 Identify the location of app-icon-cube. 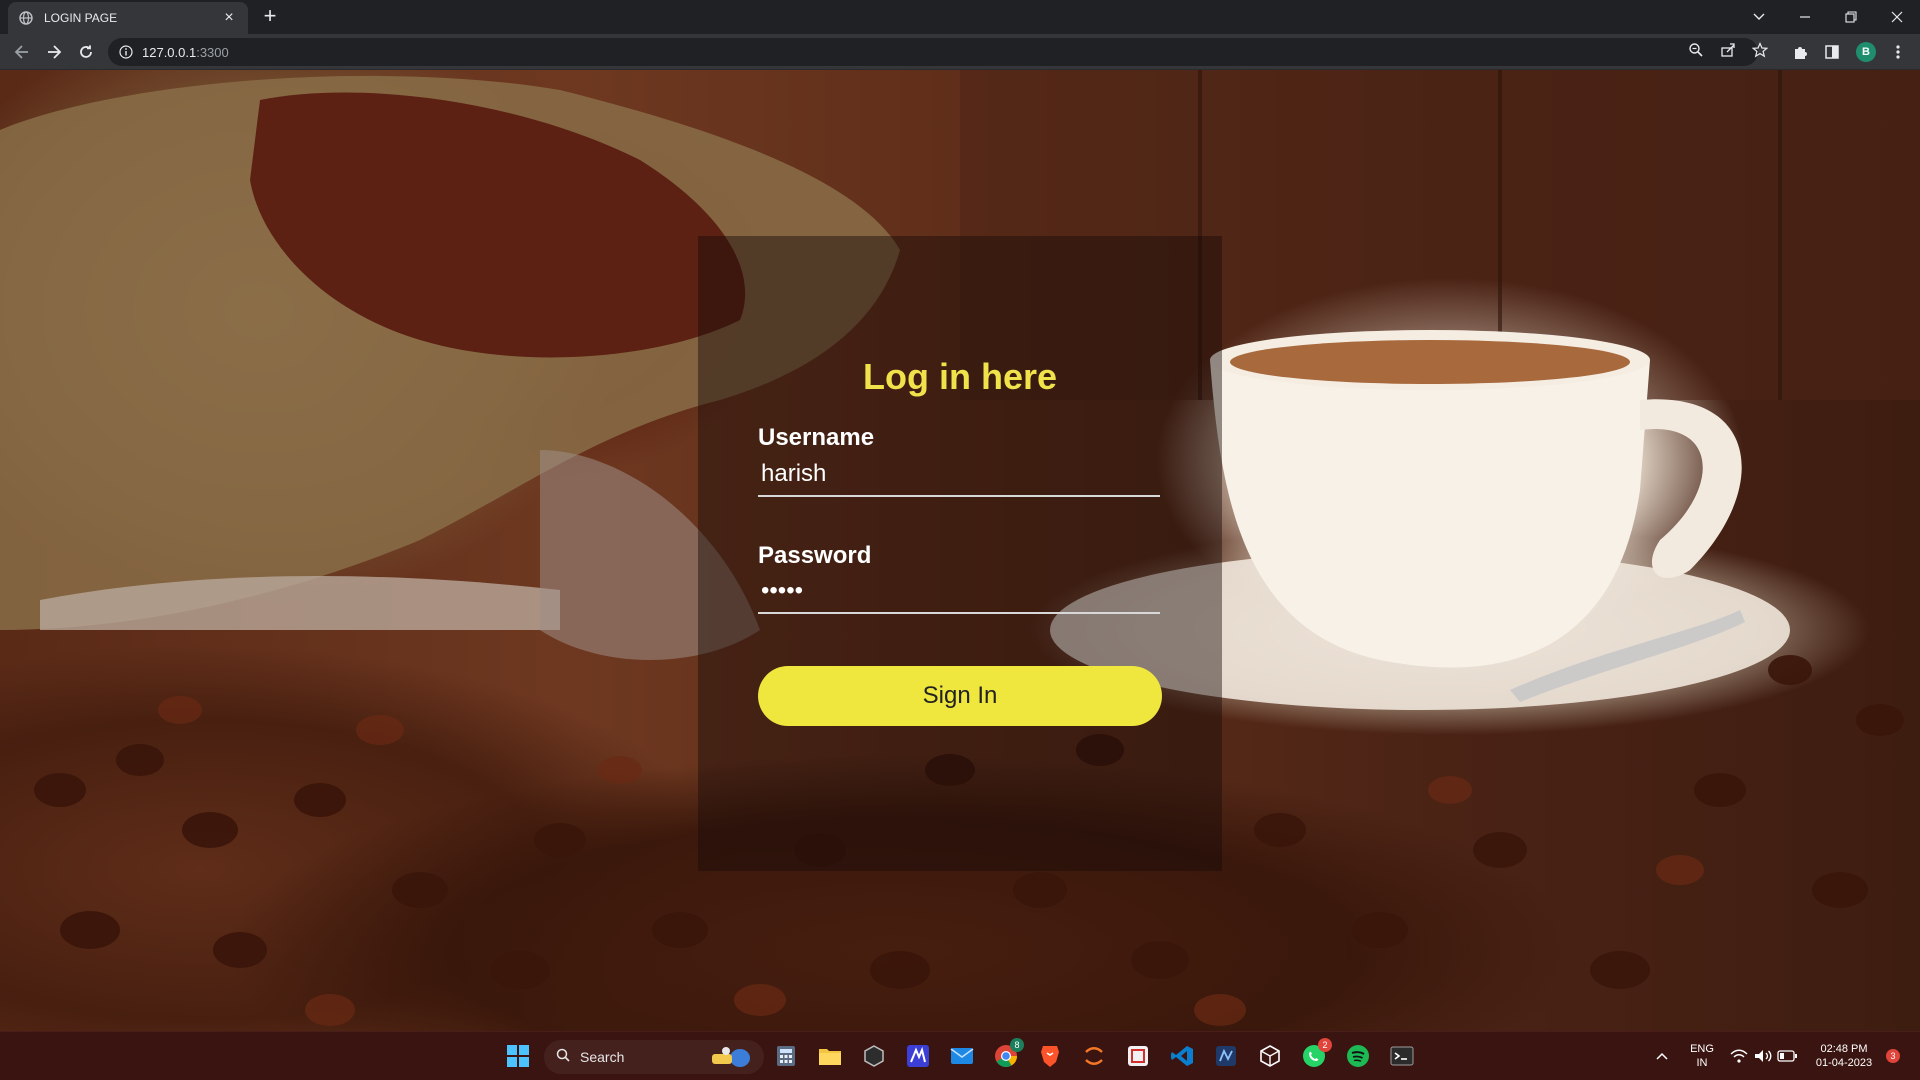
(874, 1056).